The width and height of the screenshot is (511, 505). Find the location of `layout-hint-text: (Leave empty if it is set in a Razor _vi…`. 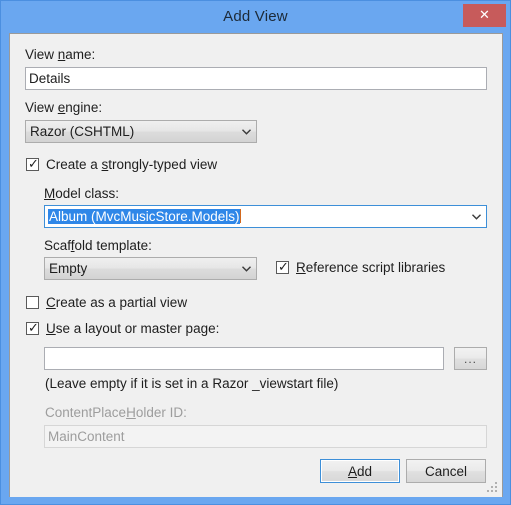

layout-hint-text: (Leave empty if it is set in a Razor _vi… is located at coordinates (192, 383).